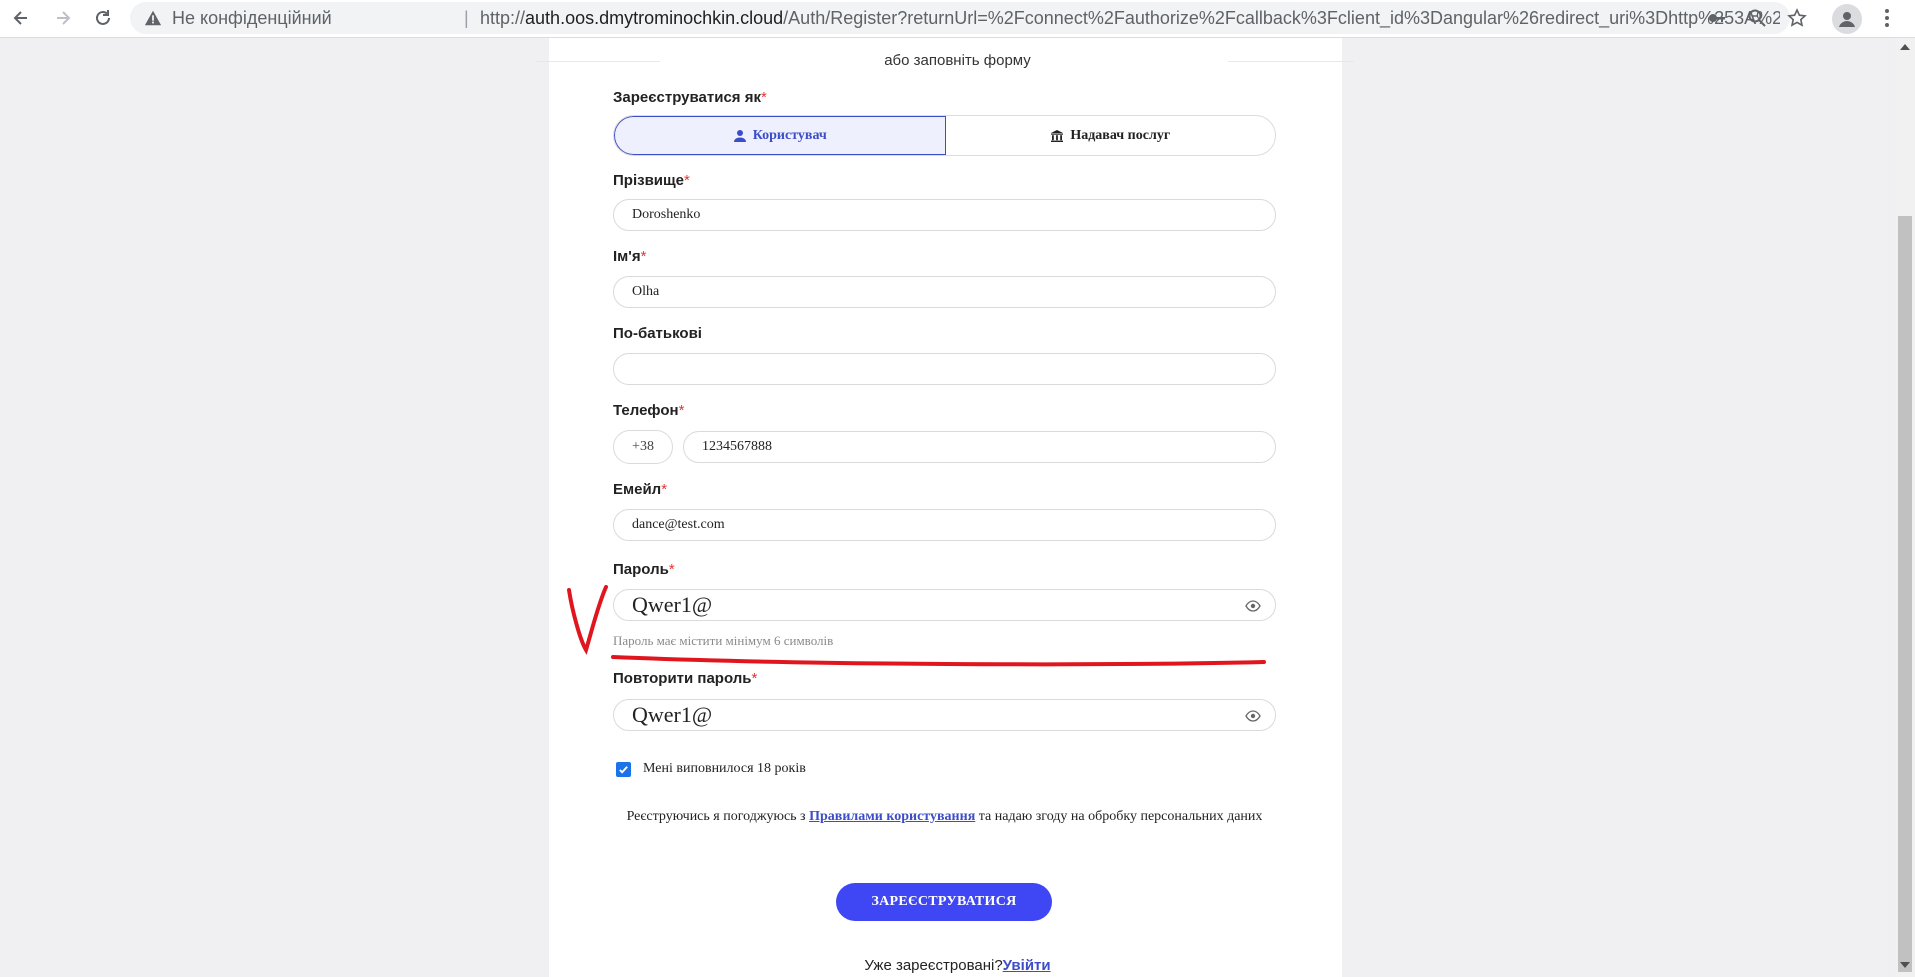 This screenshot has height=977, width=1915. Describe the element at coordinates (252, 18) in the screenshot. I see `insecure-label: Не конфіденційний` at that location.